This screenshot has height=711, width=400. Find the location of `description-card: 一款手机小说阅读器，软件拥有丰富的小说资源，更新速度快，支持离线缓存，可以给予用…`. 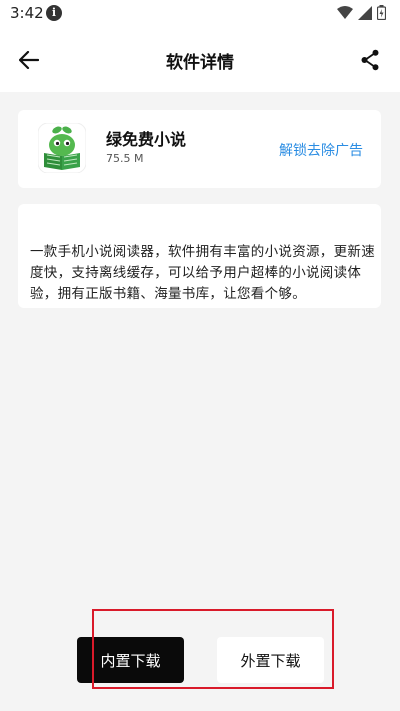

description-card: 一款手机小说阅读器，软件拥有丰富的小说资源，更新速度快，支持离线缓存，可以给予用… is located at coordinates (199, 256).